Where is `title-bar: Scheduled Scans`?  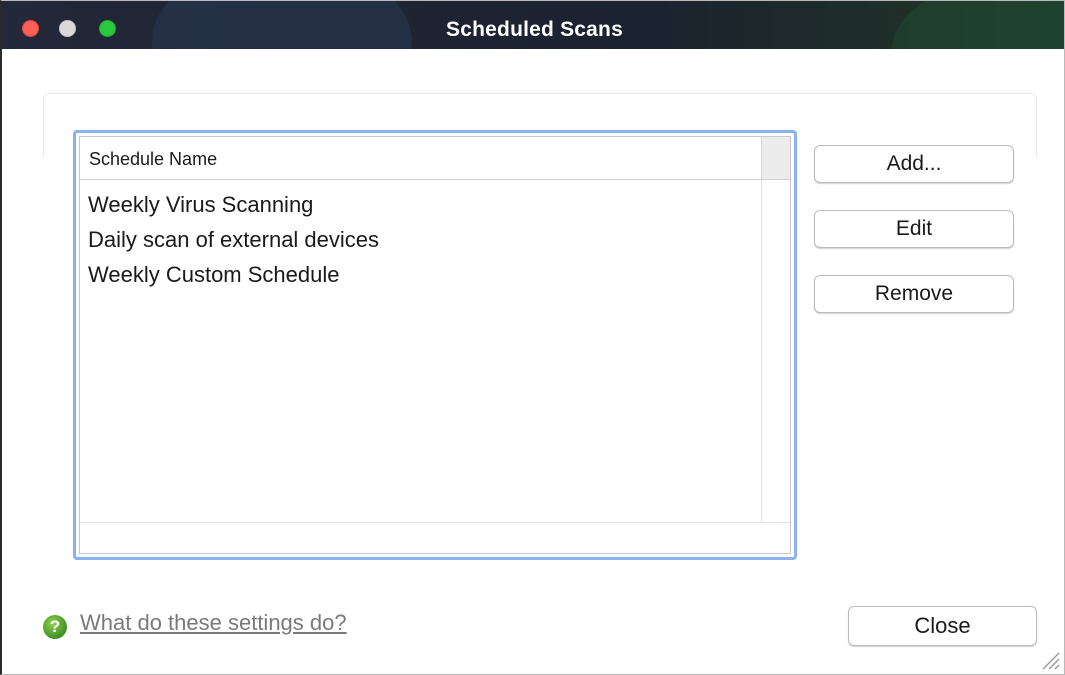 title-bar: Scheduled Scans is located at coordinates (533, 25).